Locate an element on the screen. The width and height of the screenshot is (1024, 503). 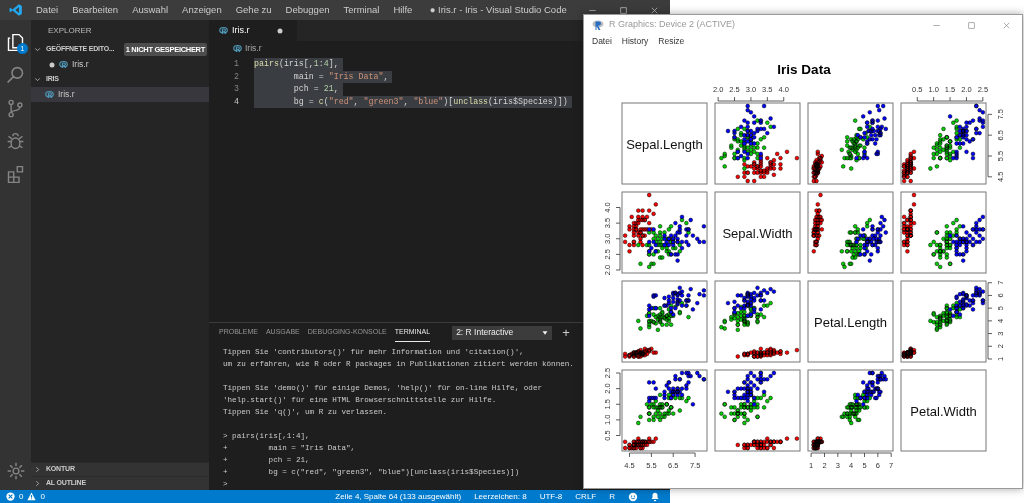
variable-label: Petal.Length is located at coordinates (850, 322).